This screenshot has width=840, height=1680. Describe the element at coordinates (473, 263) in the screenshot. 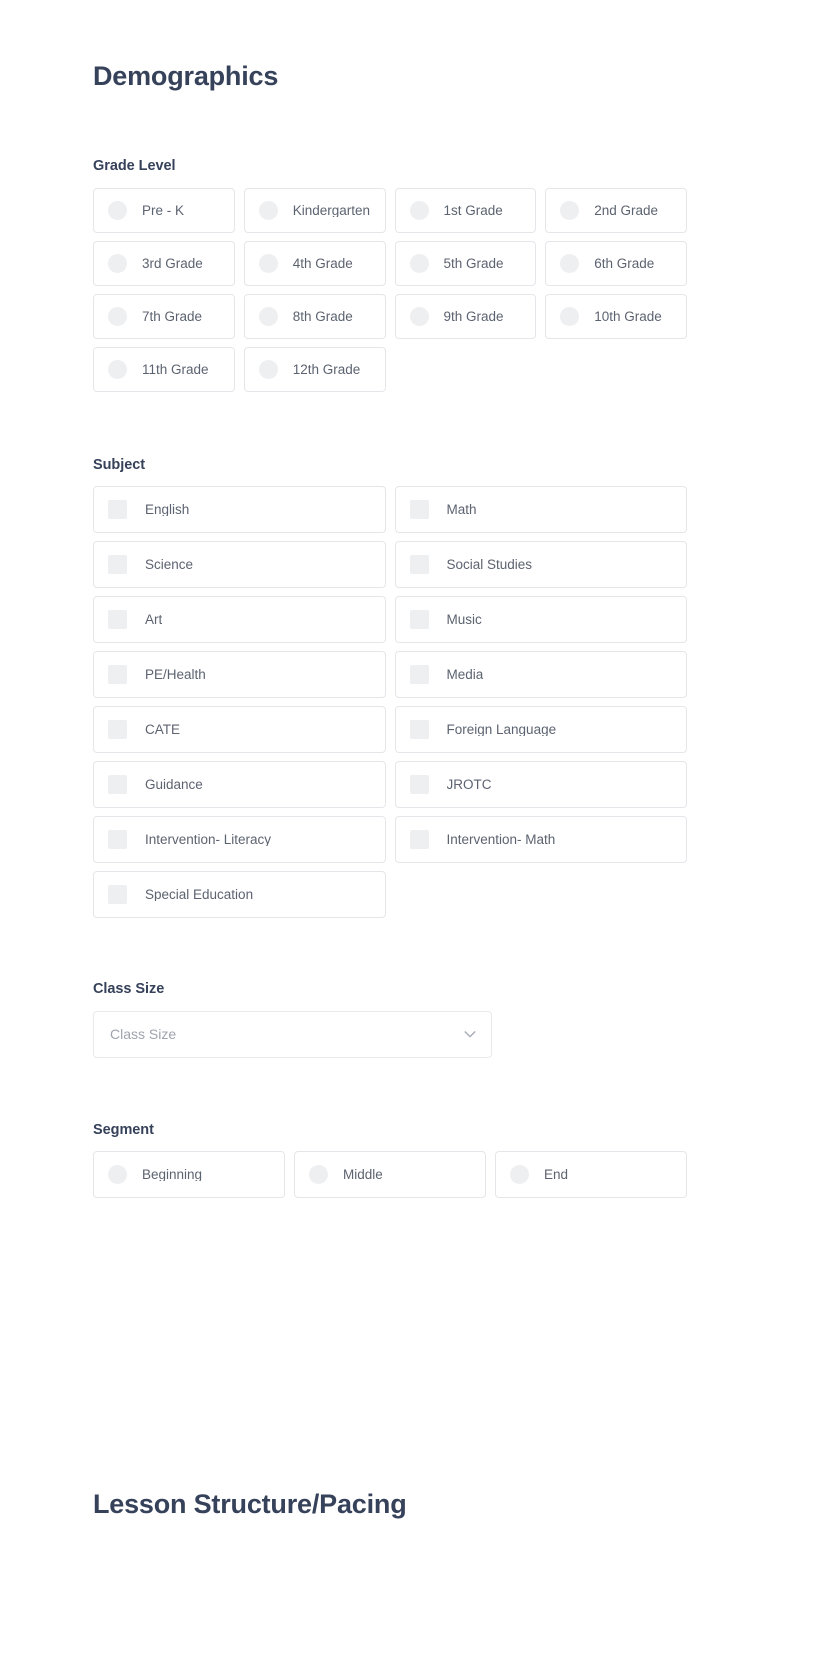

I see `option-label: 5th Grade` at that location.